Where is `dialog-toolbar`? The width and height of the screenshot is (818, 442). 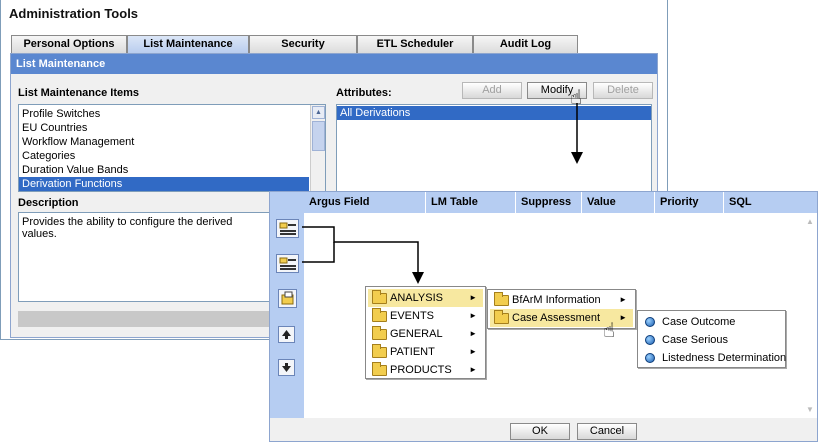
dialog-toolbar is located at coordinates (287, 305).